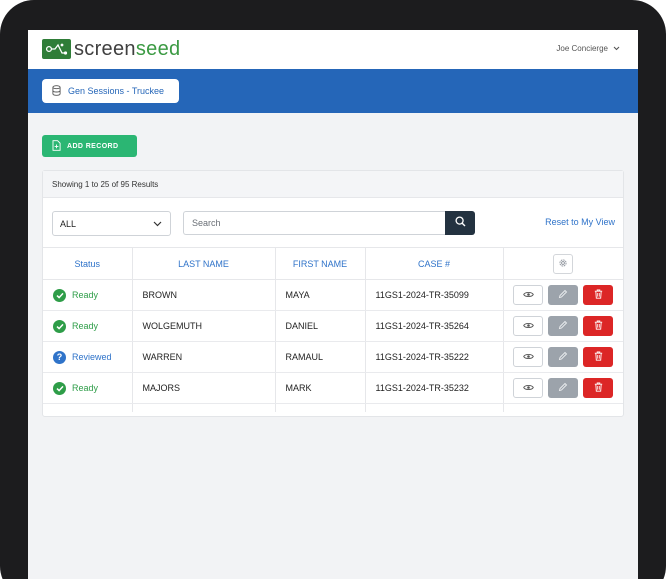 The image size is (666, 579). What do you see at coordinates (203, 295) in the screenshot?
I see `cell-last-name: BROWN` at bounding box center [203, 295].